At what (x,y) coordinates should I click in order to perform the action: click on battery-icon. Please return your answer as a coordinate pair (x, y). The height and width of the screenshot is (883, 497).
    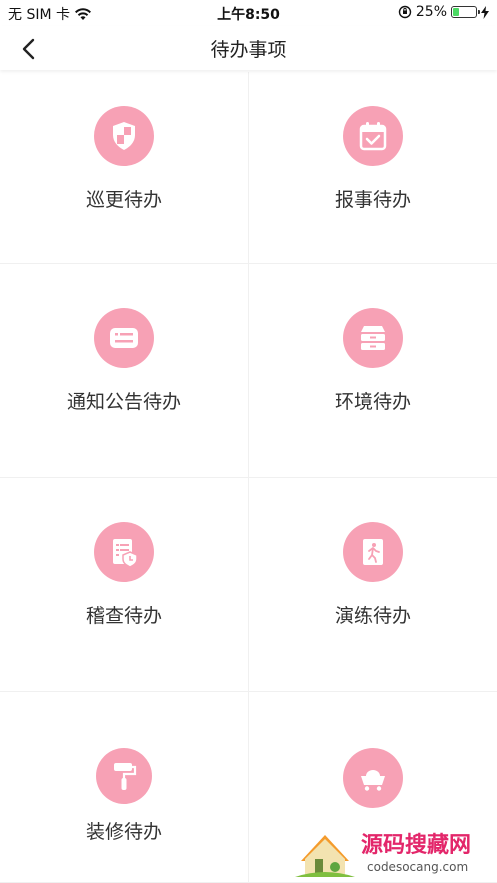
    Looking at the image, I should click on (465, 12).